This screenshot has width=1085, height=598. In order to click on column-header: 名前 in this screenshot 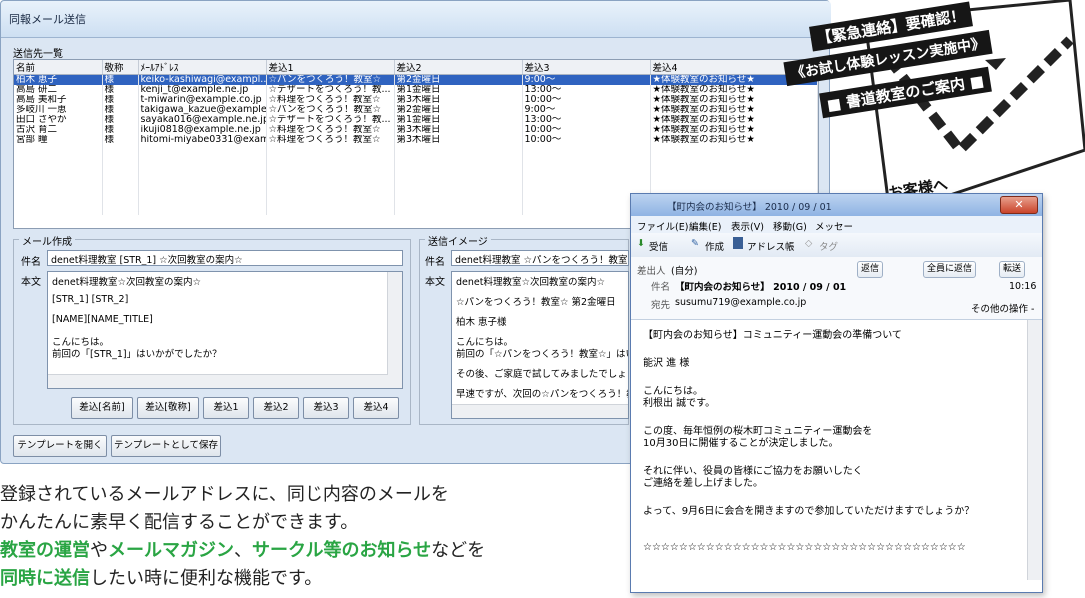, I will do `click(58, 67)`.